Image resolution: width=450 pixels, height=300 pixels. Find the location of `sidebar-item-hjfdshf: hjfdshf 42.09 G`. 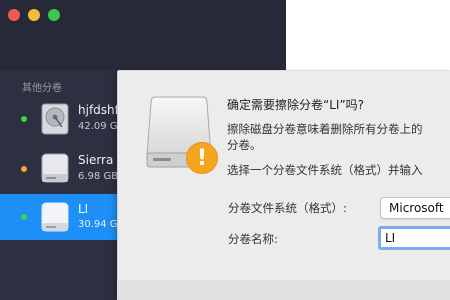

sidebar-item-hjfdshf: hjfdshf 42.09 G is located at coordinates (65, 119).